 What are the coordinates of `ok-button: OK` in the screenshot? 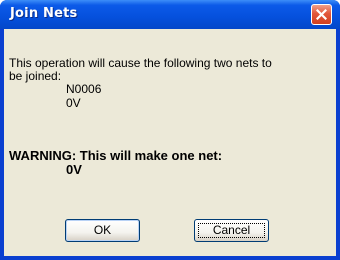 It's located at (102, 230).